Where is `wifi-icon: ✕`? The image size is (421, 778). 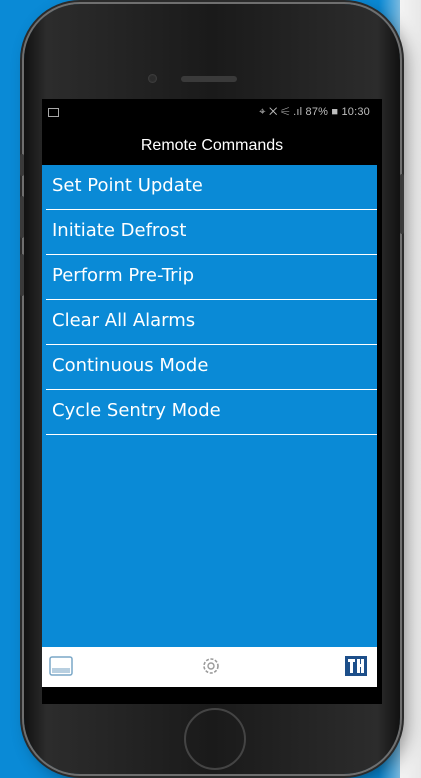
wifi-icon: ✕ is located at coordinates (273, 112).